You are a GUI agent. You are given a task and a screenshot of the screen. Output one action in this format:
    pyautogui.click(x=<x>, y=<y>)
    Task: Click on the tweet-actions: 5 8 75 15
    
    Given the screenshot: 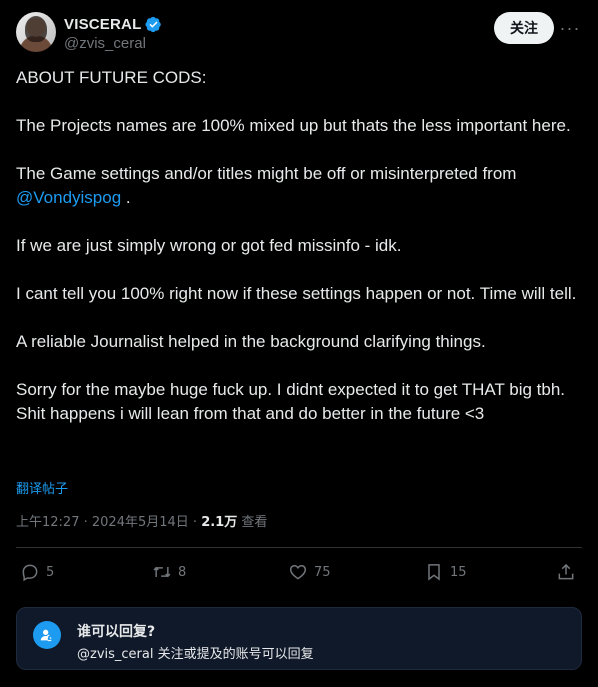 What is the action you would take?
    pyautogui.click(x=299, y=573)
    